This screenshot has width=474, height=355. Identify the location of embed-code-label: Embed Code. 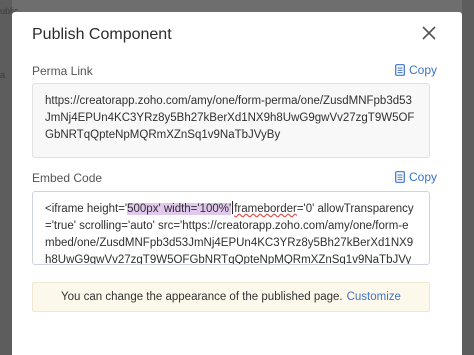
(67, 178).